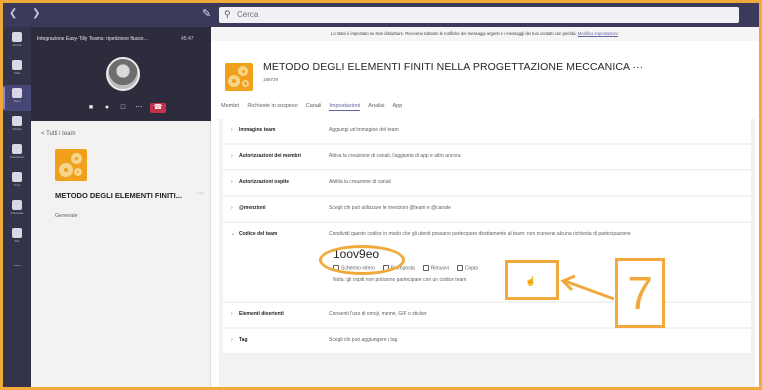 The width and height of the screenshot is (762, 390). I want to click on chat-icon, so click(17, 65).